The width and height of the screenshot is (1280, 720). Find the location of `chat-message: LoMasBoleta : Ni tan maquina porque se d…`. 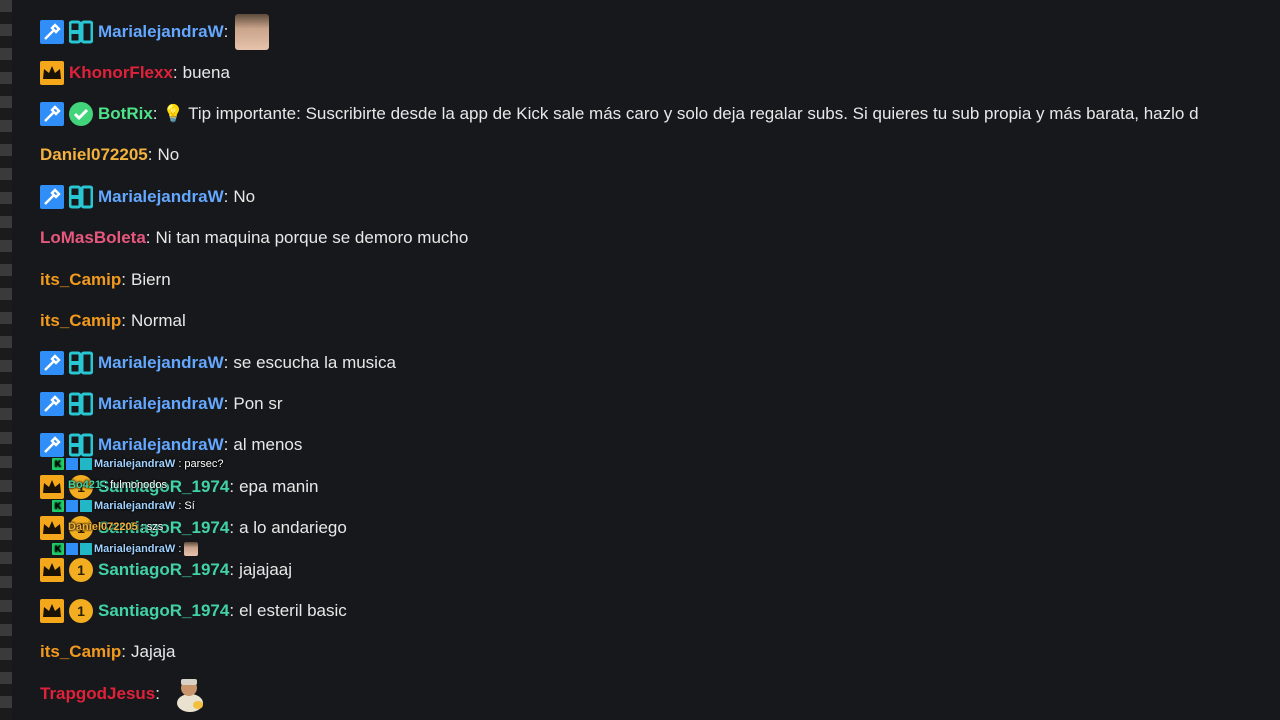

chat-message: LoMasBoleta : Ni tan maquina porque se d… is located at coordinates (254, 238).